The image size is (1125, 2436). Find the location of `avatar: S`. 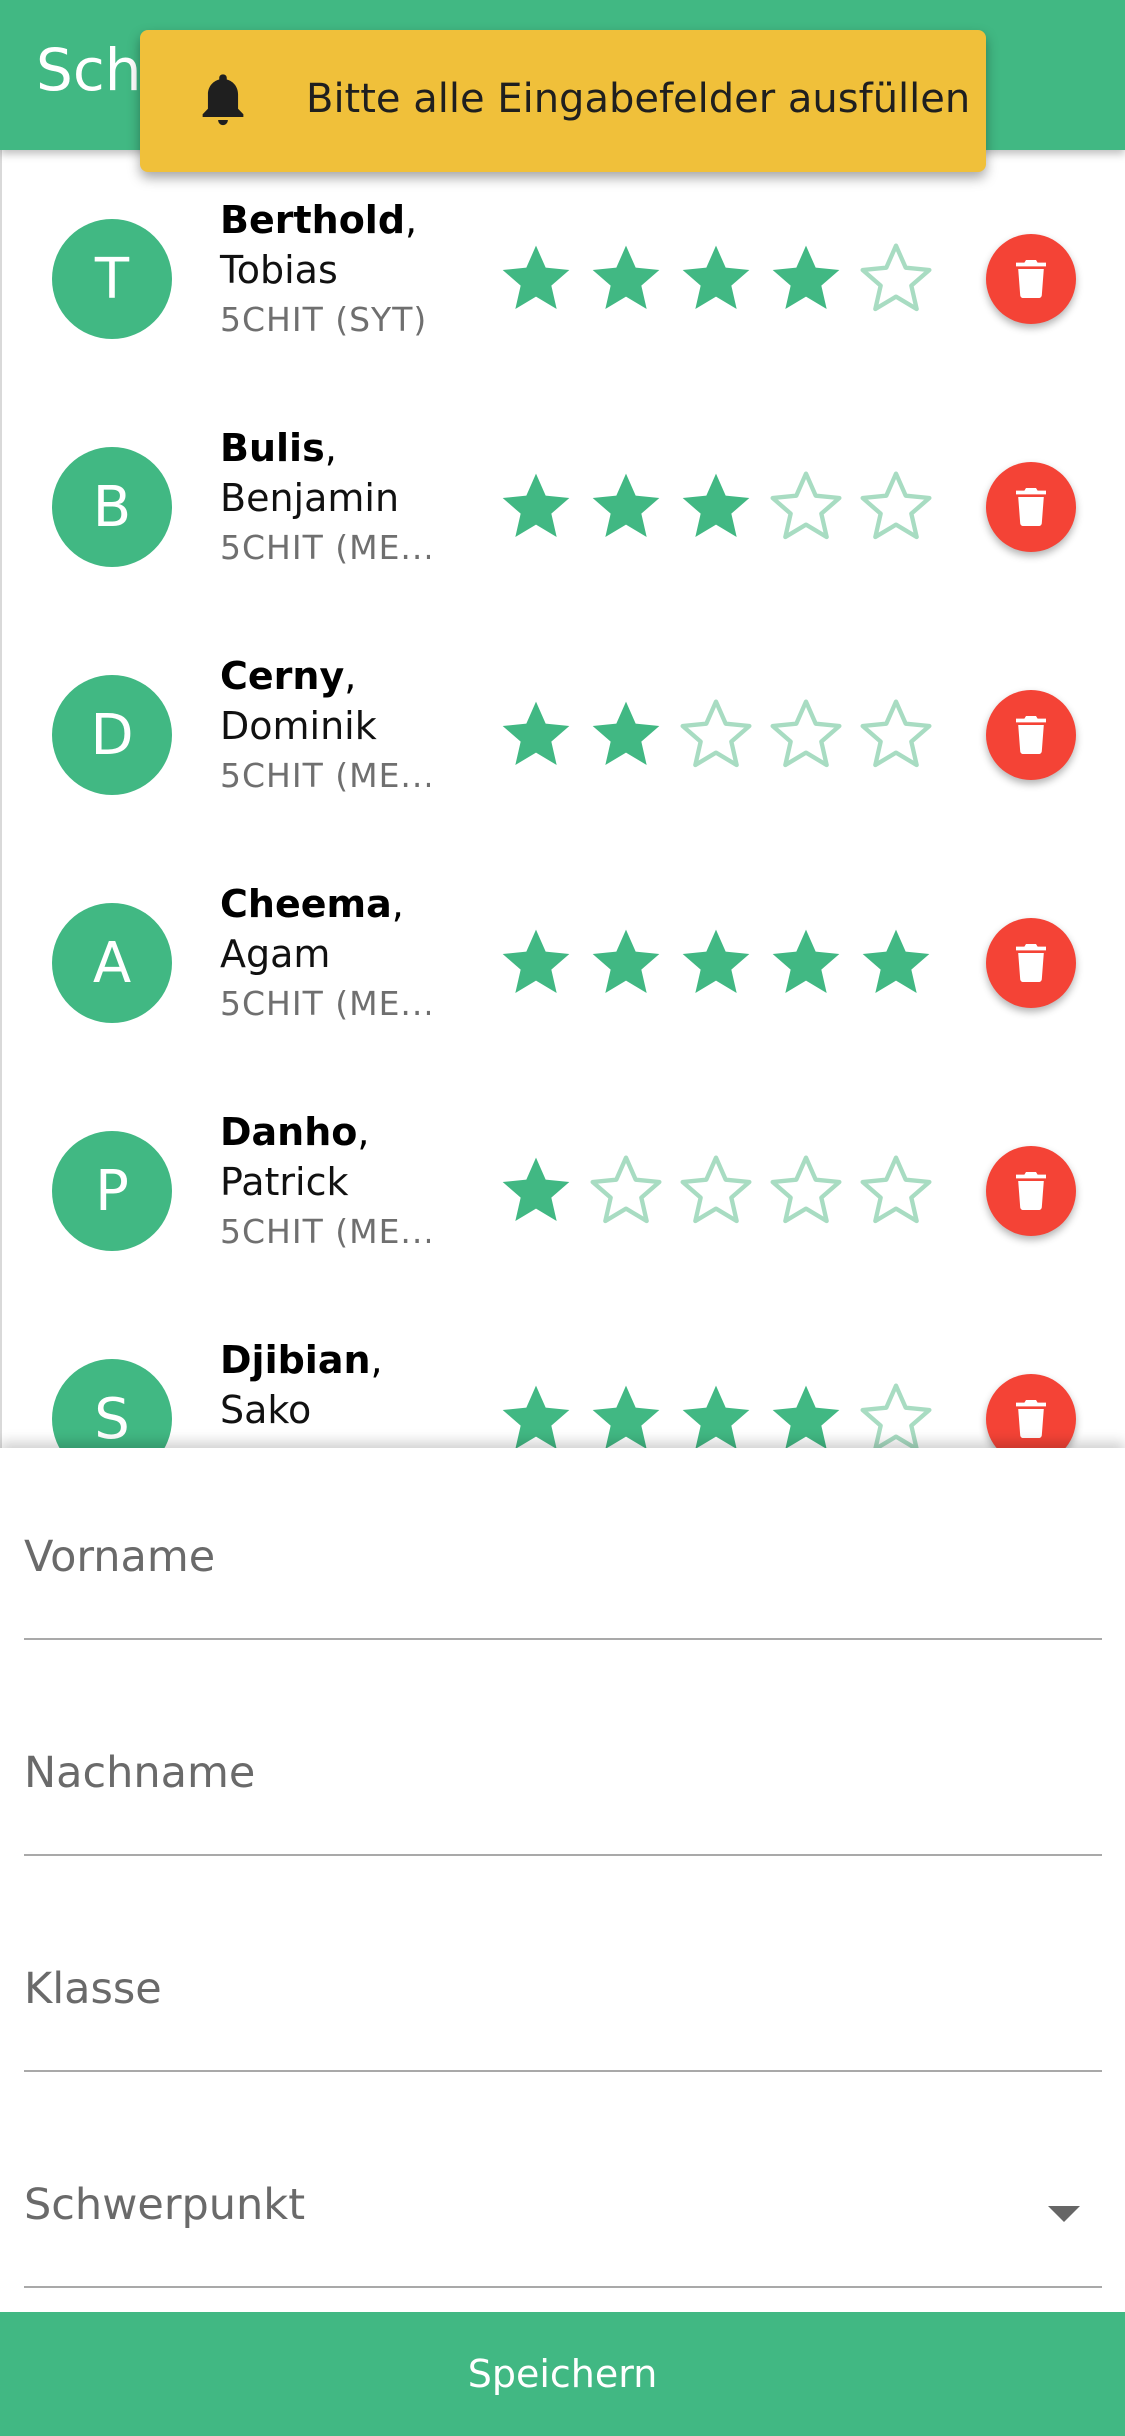

avatar: S is located at coordinates (112, 1404).